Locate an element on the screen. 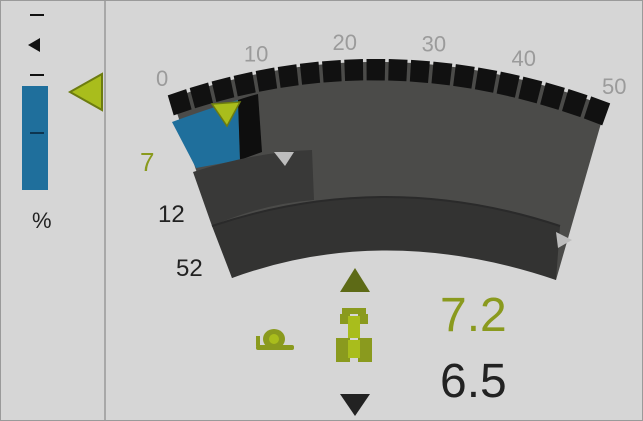 This screenshot has width=643, height=421. current-value-label: 12 is located at coordinates (171, 214).